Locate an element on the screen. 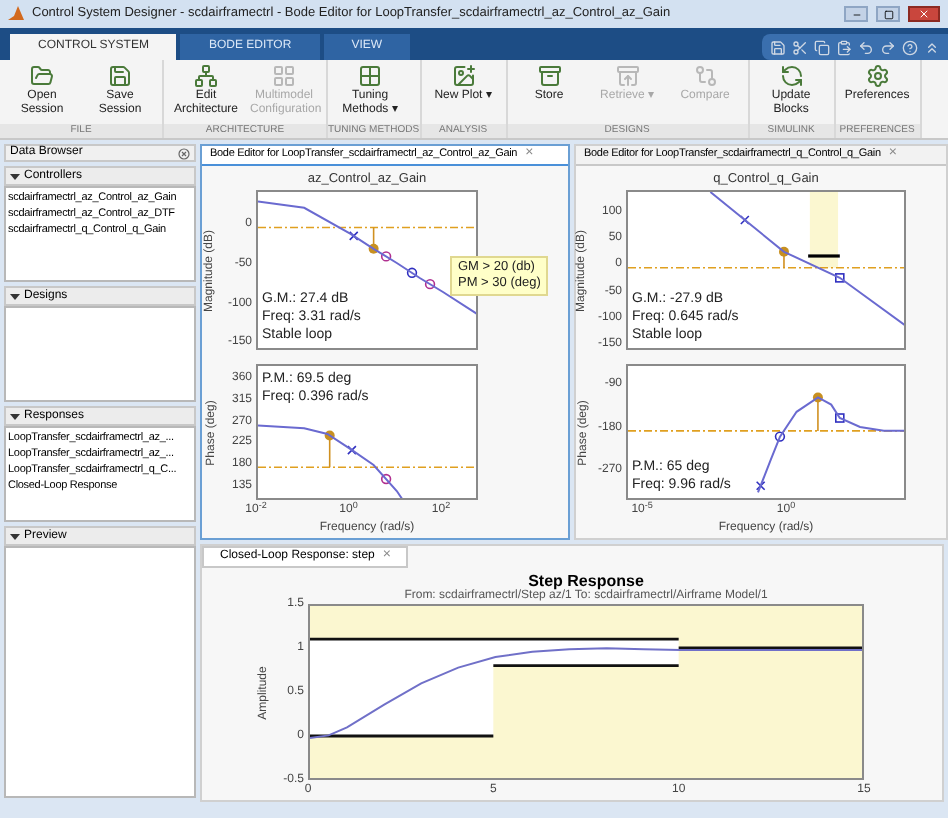  maximize-button is located at coordinates (888, 14).